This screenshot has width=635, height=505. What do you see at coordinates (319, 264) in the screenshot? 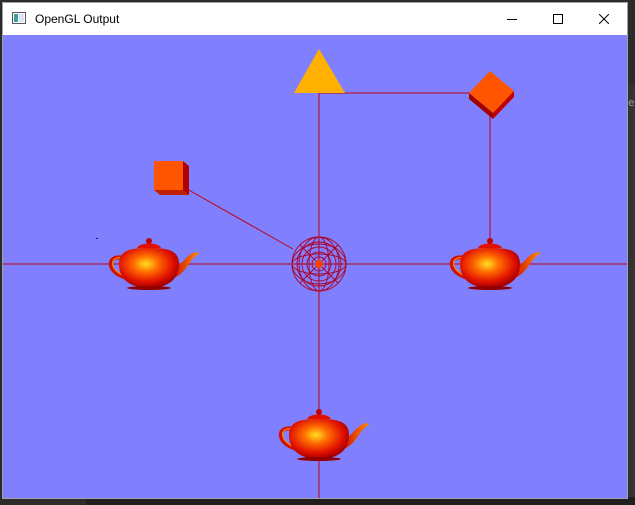
I see `wire-sphere-shape` at bounding box center [319, 264].